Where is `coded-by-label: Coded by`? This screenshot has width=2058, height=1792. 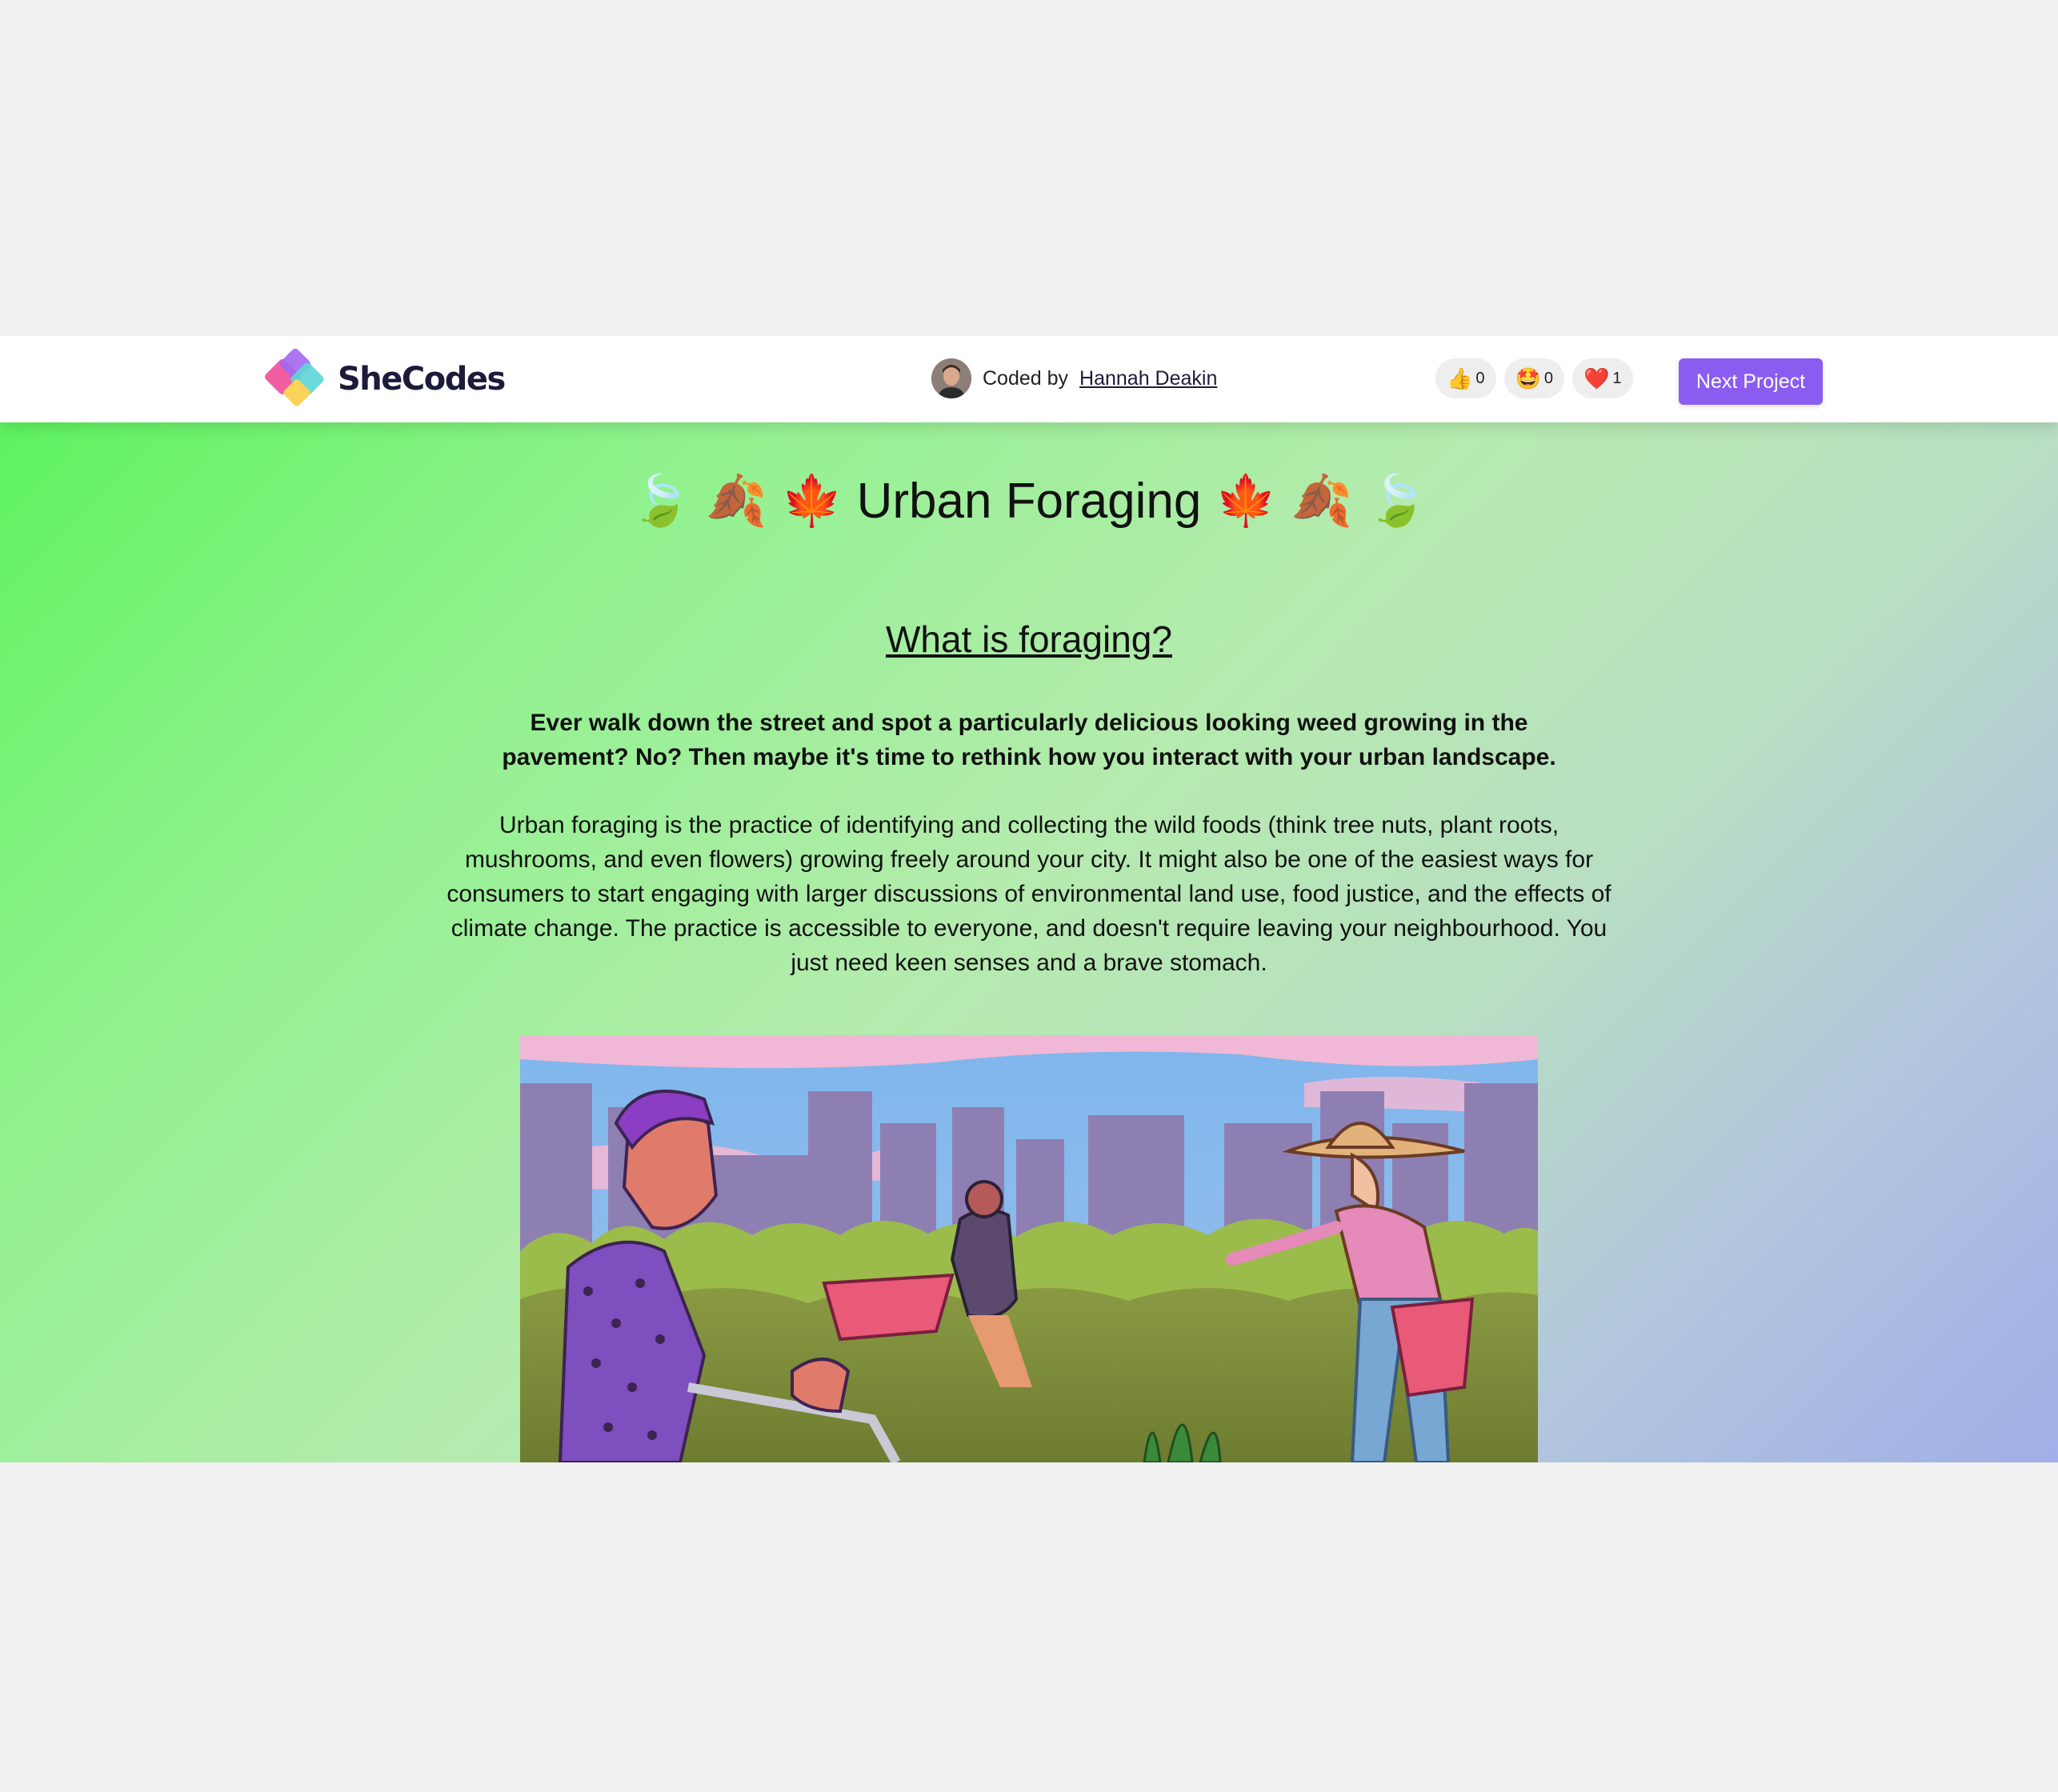
coded-by-label: Coded by is located at coordinates (1026, 378).